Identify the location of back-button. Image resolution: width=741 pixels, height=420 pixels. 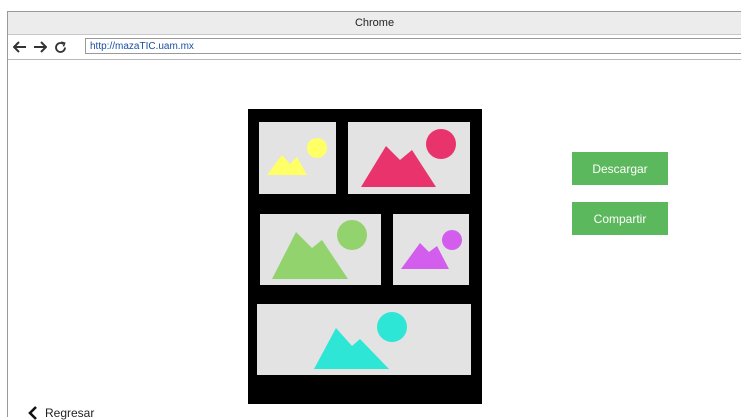
(20, 47).